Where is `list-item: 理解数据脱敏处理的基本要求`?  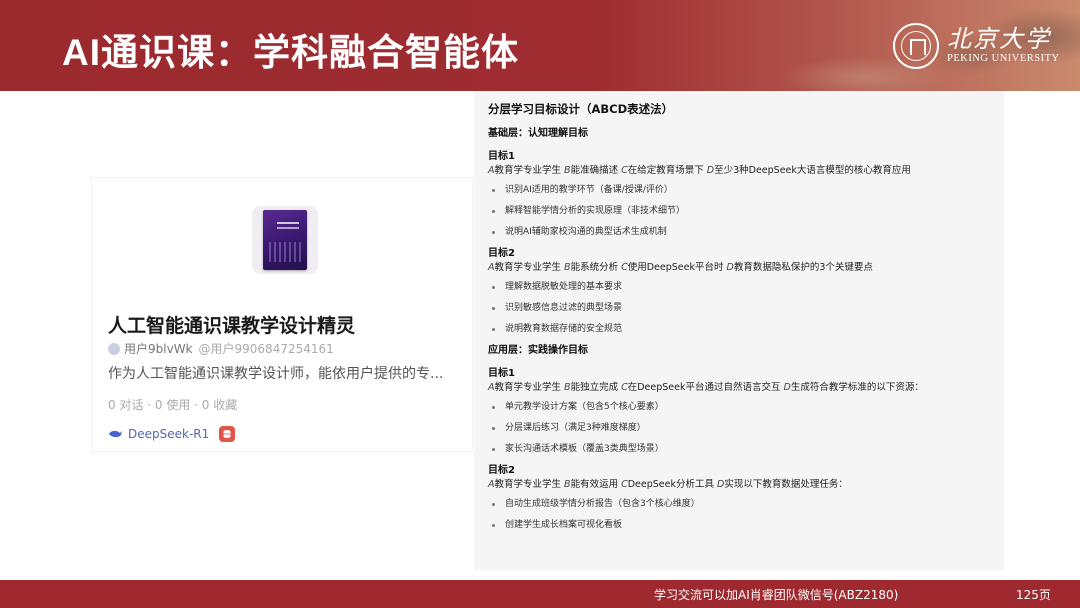 list-item: 理解数据脱敏处理的基本要求 is located at coordinates (743, 287).